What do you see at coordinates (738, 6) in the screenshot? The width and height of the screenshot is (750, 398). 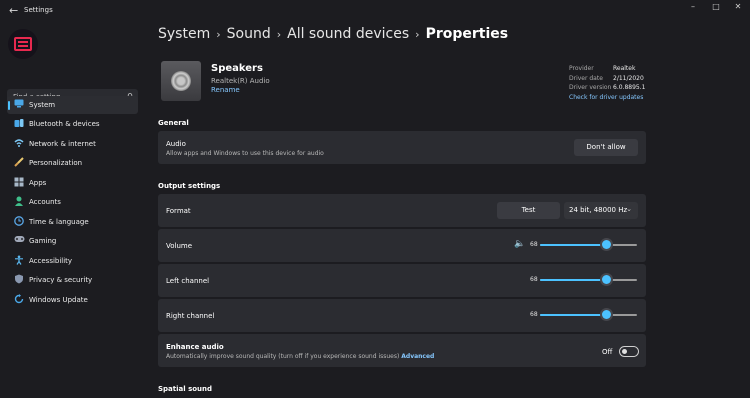 I see `close-icon: ✕` at bounding box center [738, 6].